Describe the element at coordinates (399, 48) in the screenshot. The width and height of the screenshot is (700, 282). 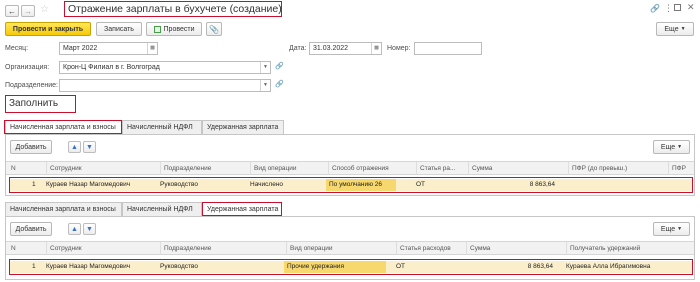
I see `number-label: Номер:` at that location.